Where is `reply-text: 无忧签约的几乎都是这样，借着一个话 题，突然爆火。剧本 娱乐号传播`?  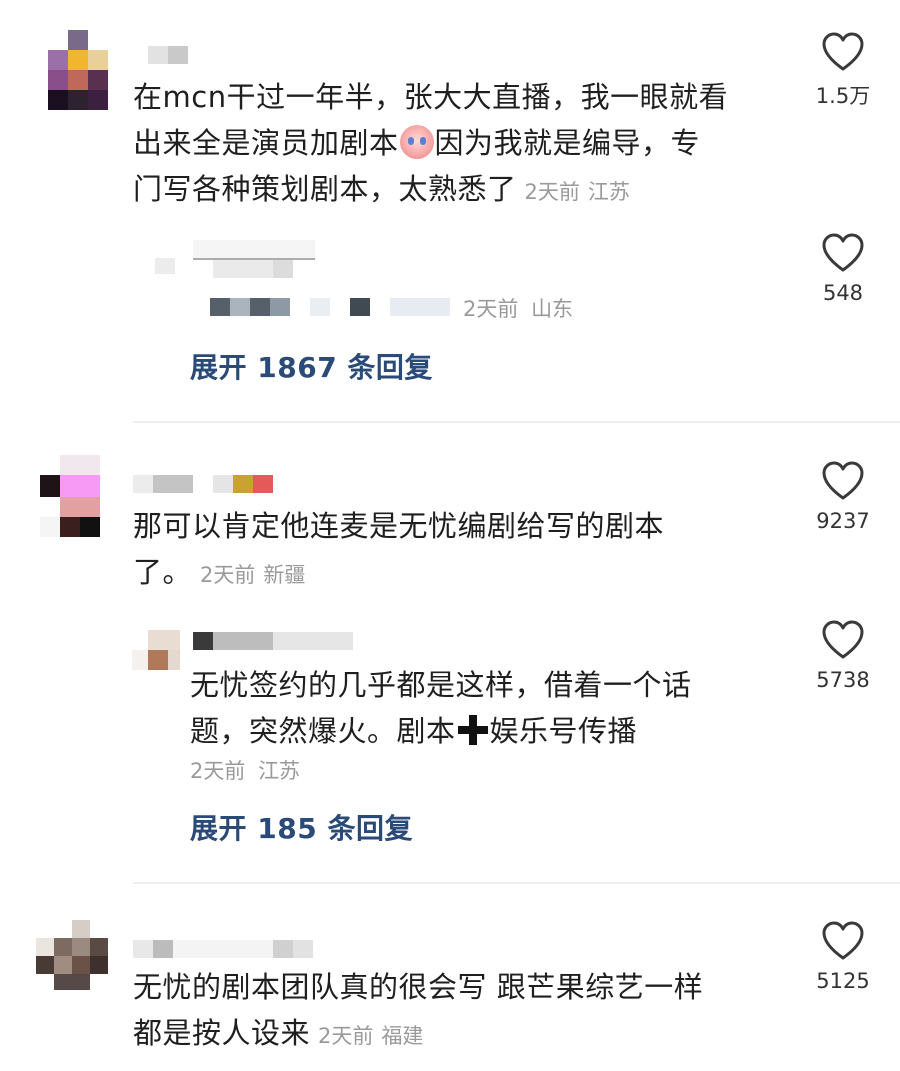 reply-text: 无忧签约的几乎都是这样，借着一个话 题，突然爆火。剧本 娱乐号传播 is located at coordinates (441, 708).